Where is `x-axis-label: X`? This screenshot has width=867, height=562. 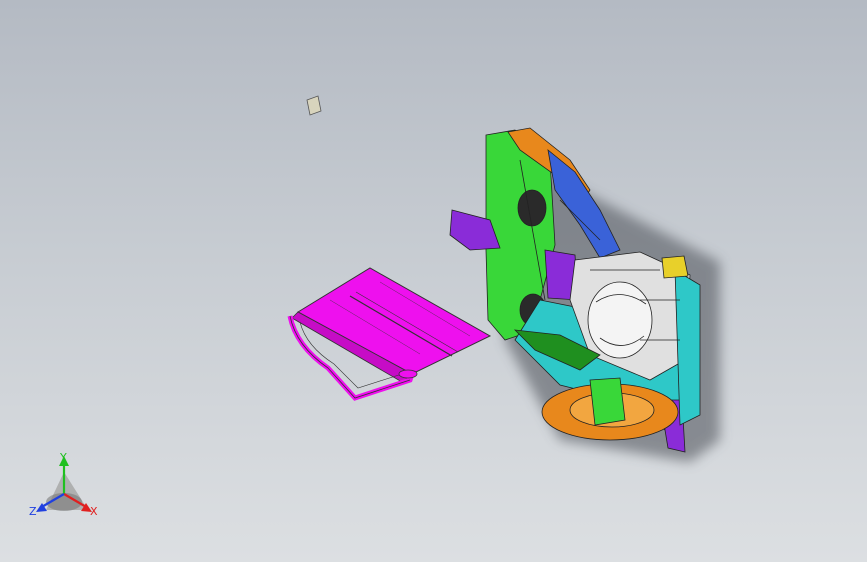 x-axis-label: X is located at coordinates (94, 511).